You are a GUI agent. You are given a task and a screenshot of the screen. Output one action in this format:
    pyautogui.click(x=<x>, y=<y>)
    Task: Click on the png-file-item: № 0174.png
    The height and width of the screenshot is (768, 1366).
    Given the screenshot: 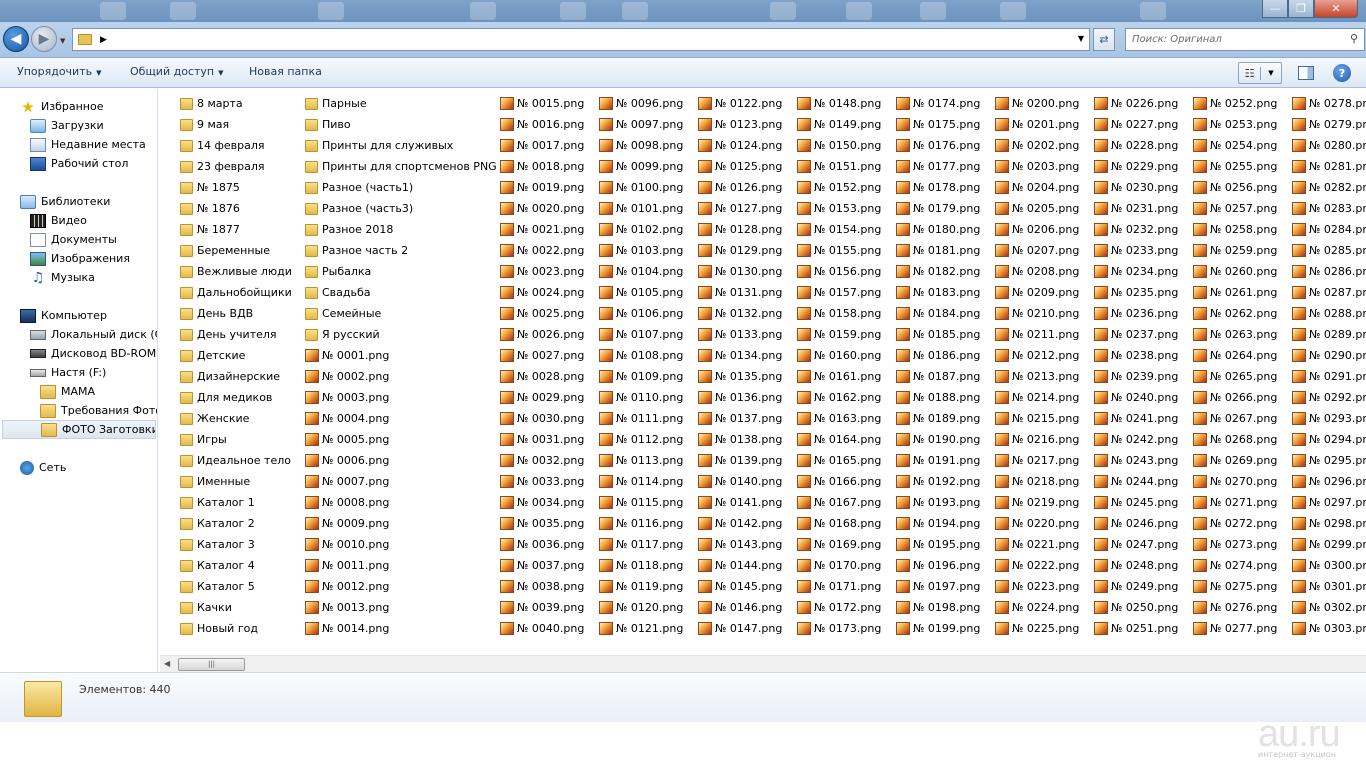 What is the action you would take?
    pyautogui.click(x=938, y=103)
    